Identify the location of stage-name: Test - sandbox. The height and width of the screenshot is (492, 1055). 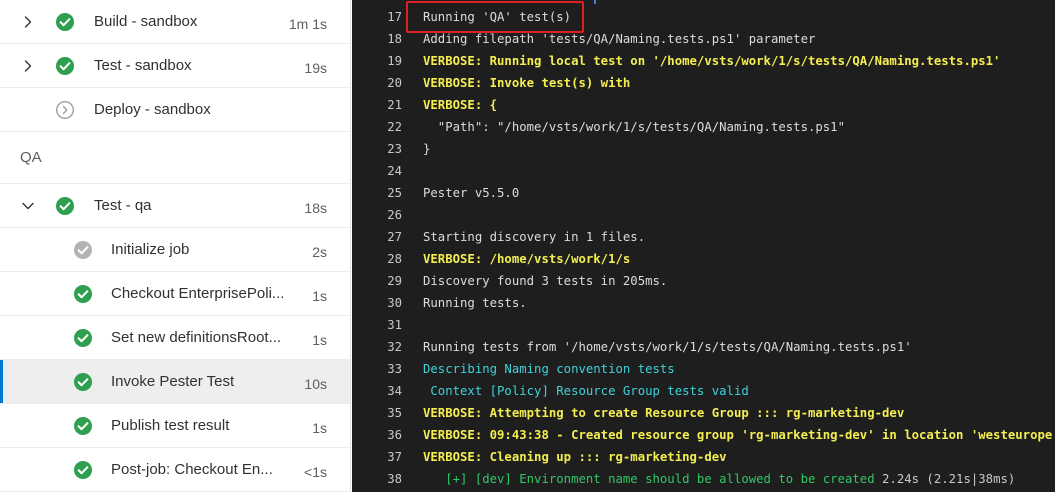
(143, 65).